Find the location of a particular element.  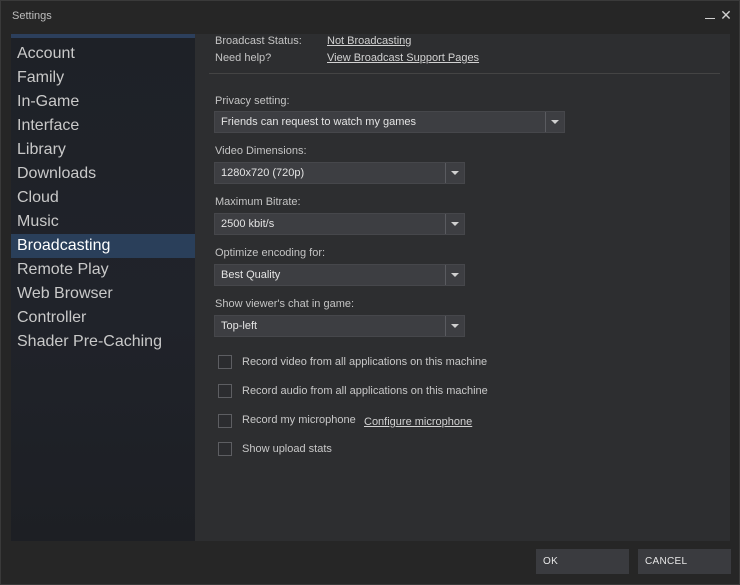

sidebar-item-in-game: In-Game is located at coordinates (103, 102).